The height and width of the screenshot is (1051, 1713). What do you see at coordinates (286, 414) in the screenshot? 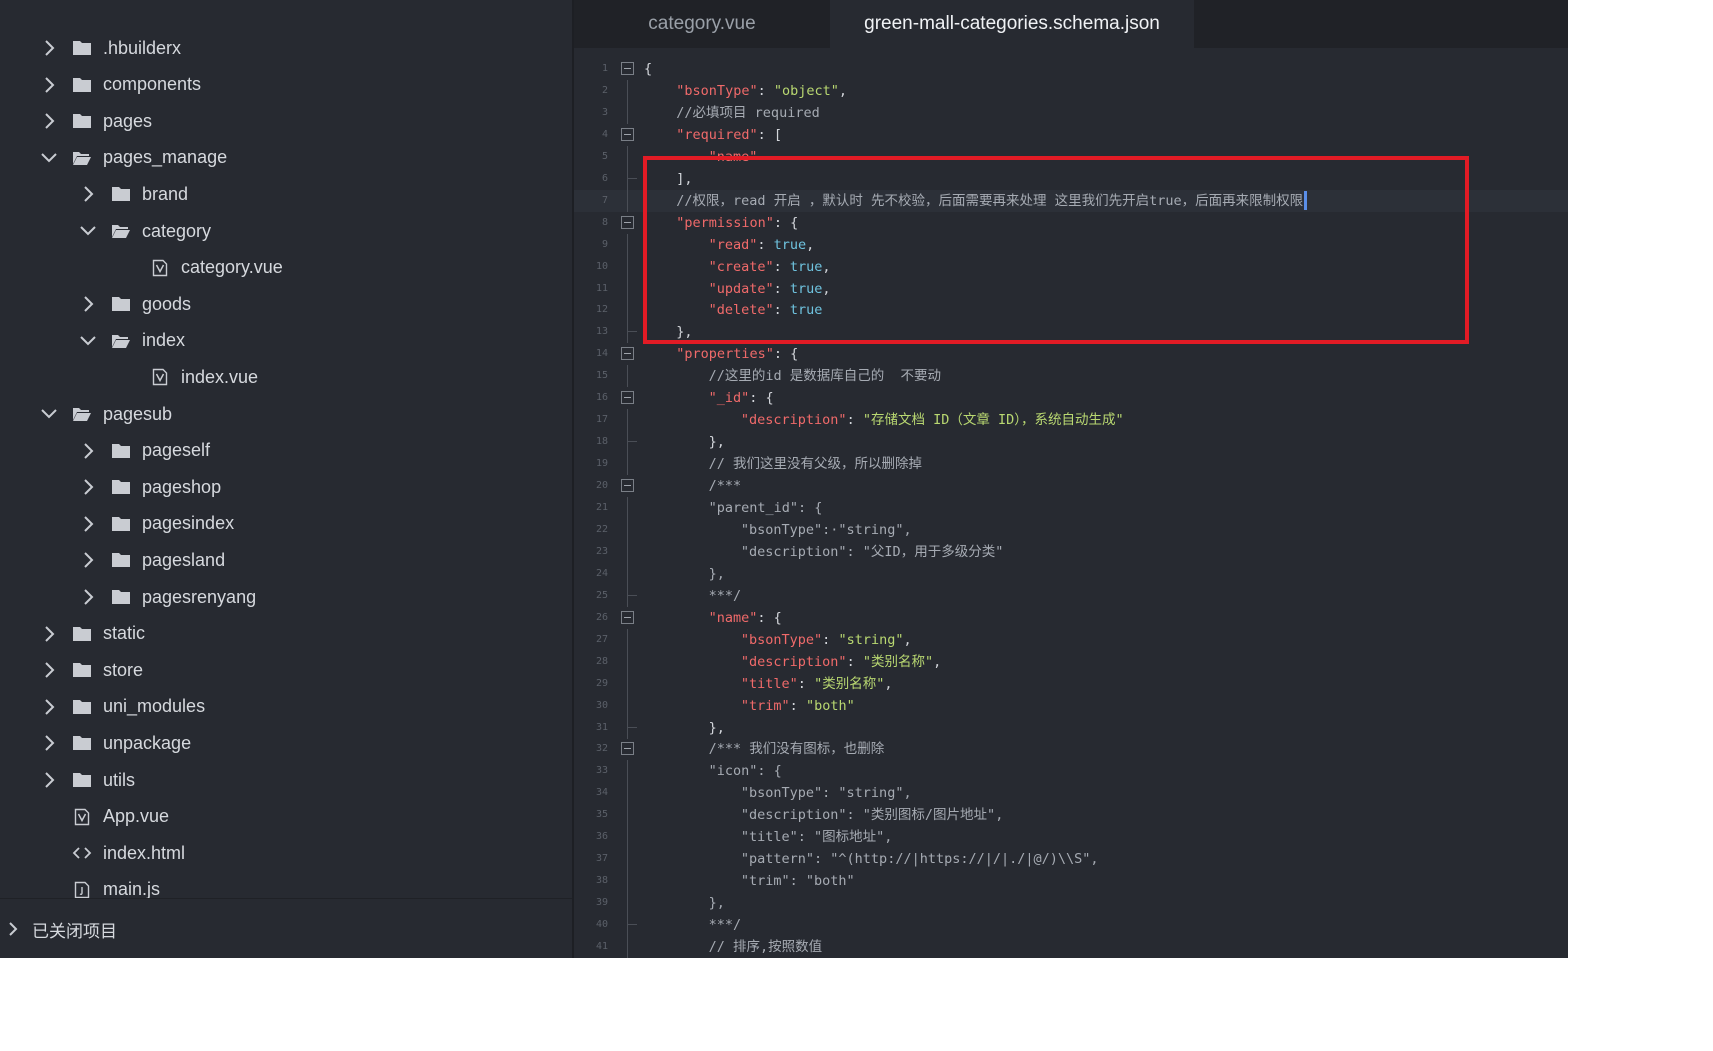
I see `tree-item-pagesub: pagesub` at bounding box center [286, 414].